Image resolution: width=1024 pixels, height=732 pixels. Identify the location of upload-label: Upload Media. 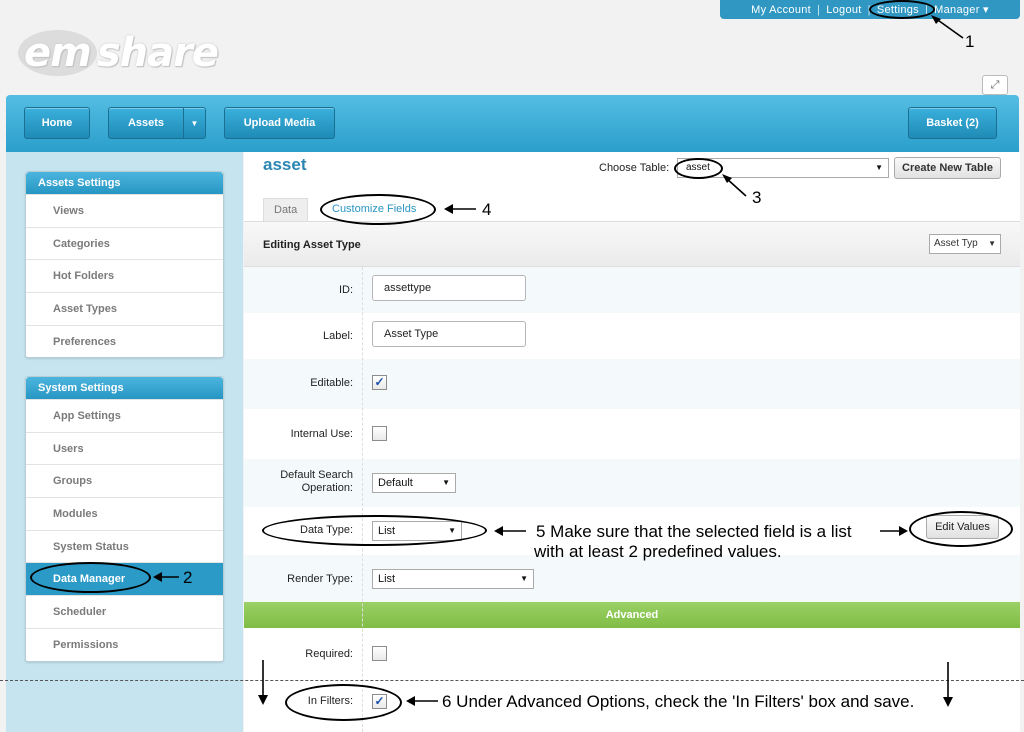
(279, 123).